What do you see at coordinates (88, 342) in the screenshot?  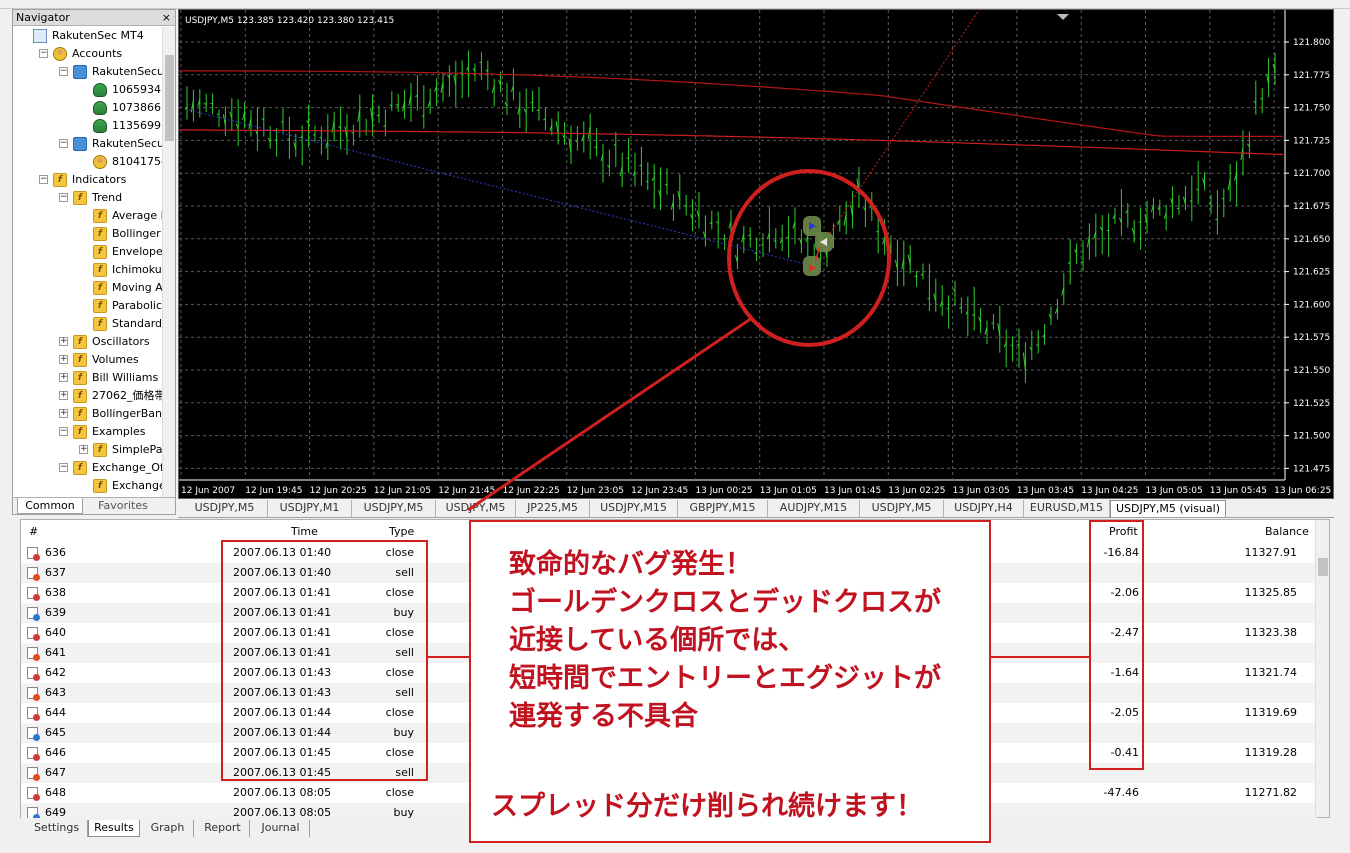 I see `navigator-item: + f Oscillators` at bounding box center [88, 342].